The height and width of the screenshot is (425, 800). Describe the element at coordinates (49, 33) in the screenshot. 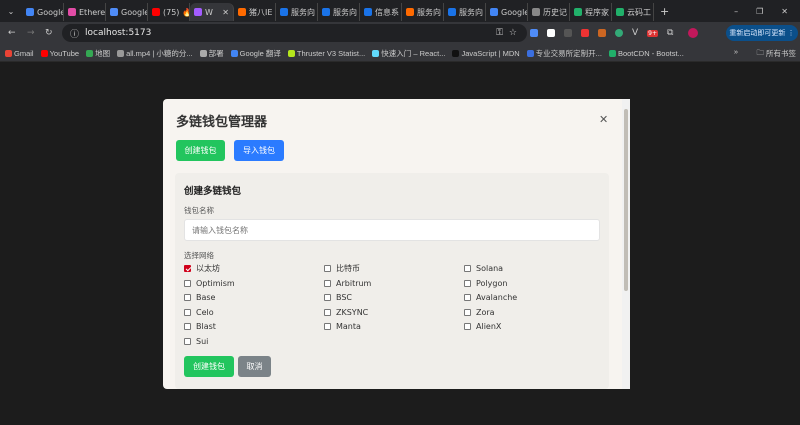

I see `reload-icon: ↻` at that location.